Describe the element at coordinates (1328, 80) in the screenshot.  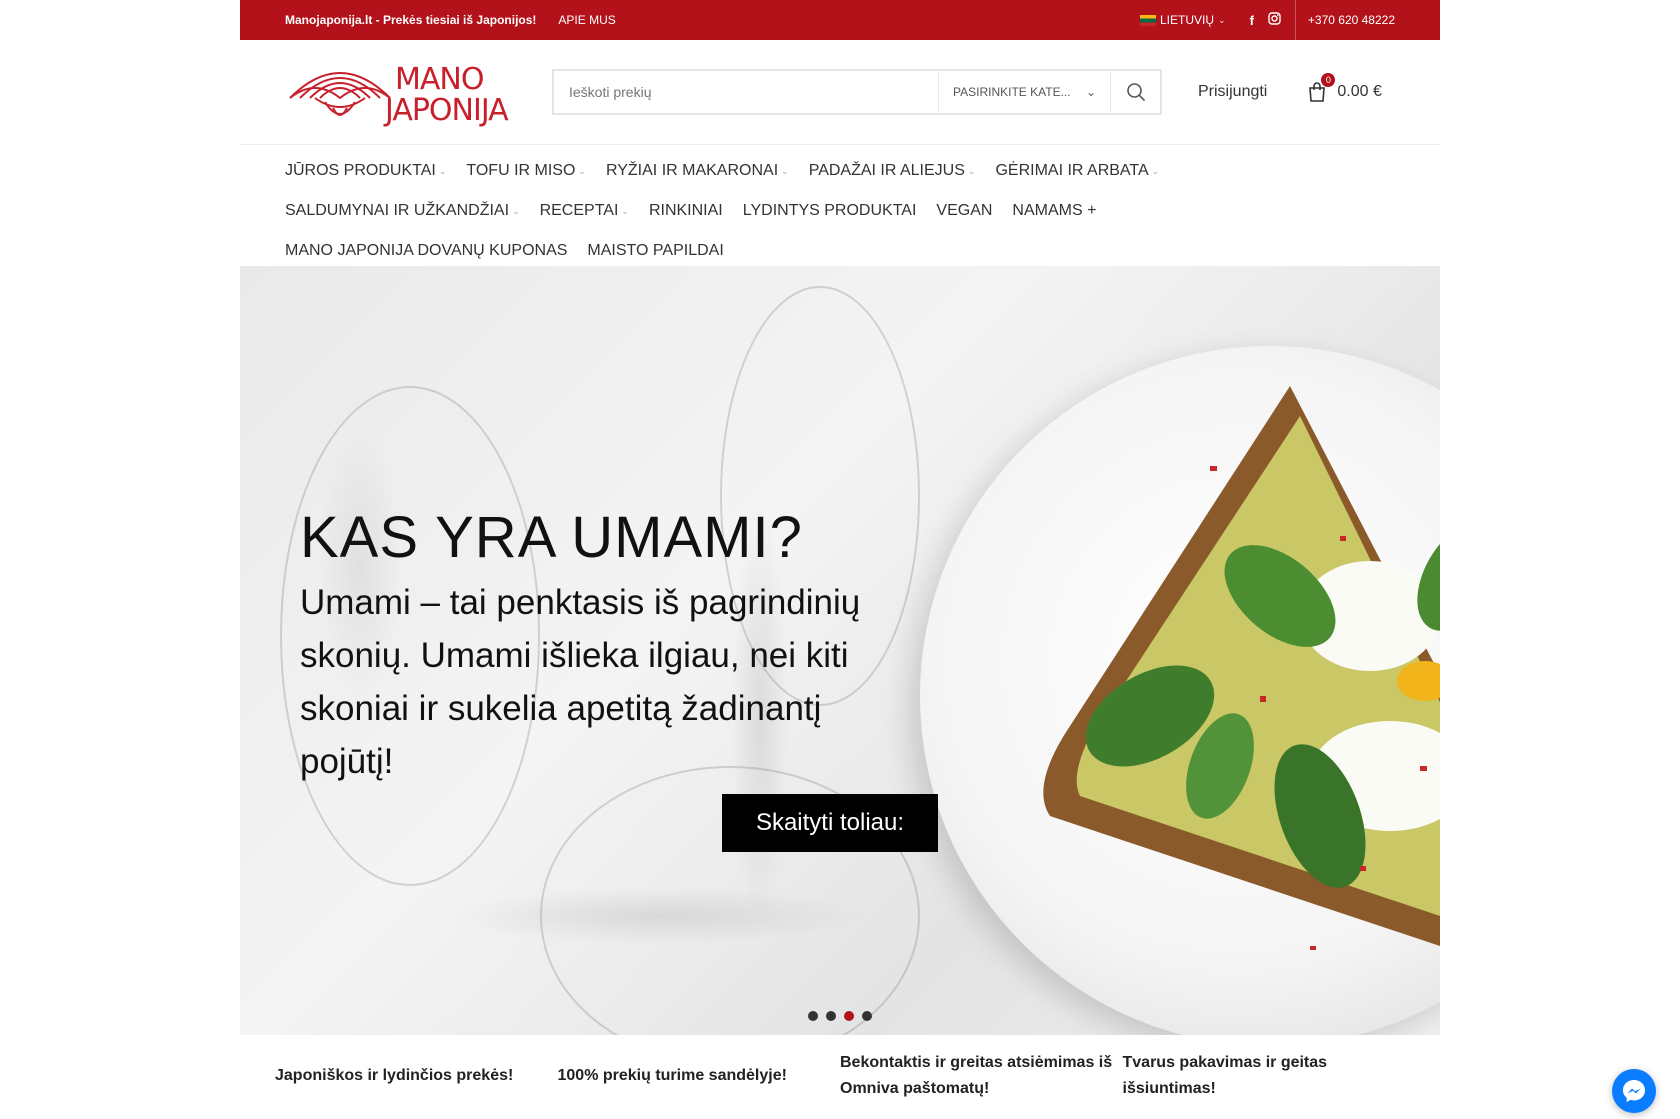
I see `cart-count-badge: 0` at that location.